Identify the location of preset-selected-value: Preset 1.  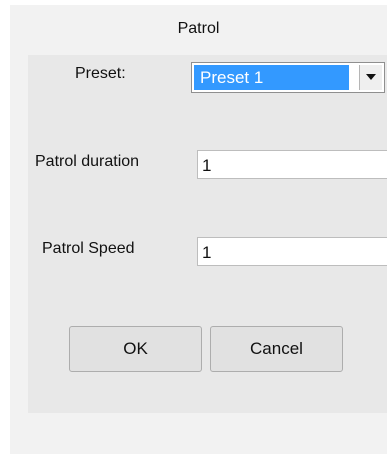
(271, 77).